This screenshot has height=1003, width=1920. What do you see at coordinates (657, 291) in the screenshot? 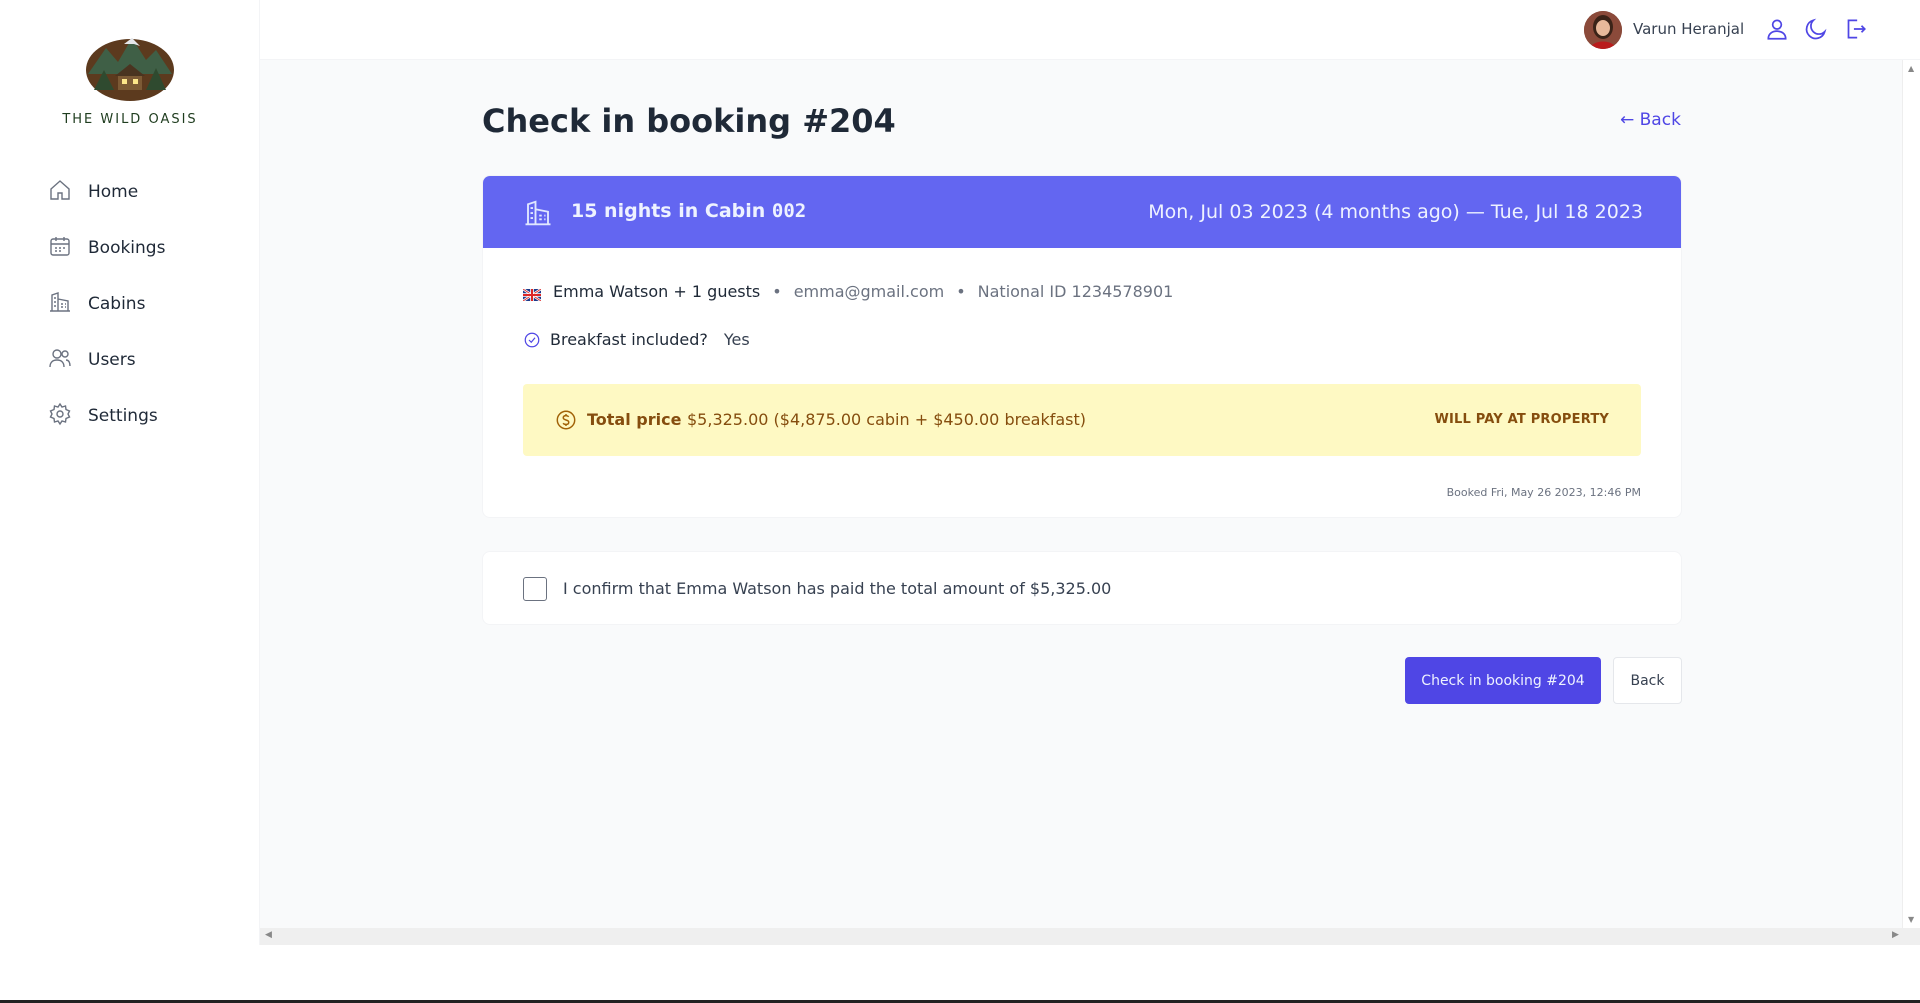
I see `guest-name: Emma Watson + 1 guests` at bounding box center [657, 291].